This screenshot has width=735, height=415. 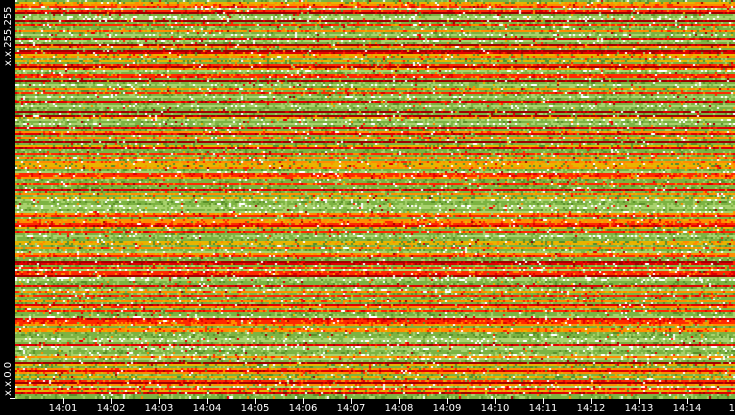 I want to click on x-tick-label: 14:11, so click(x=543, y=408).